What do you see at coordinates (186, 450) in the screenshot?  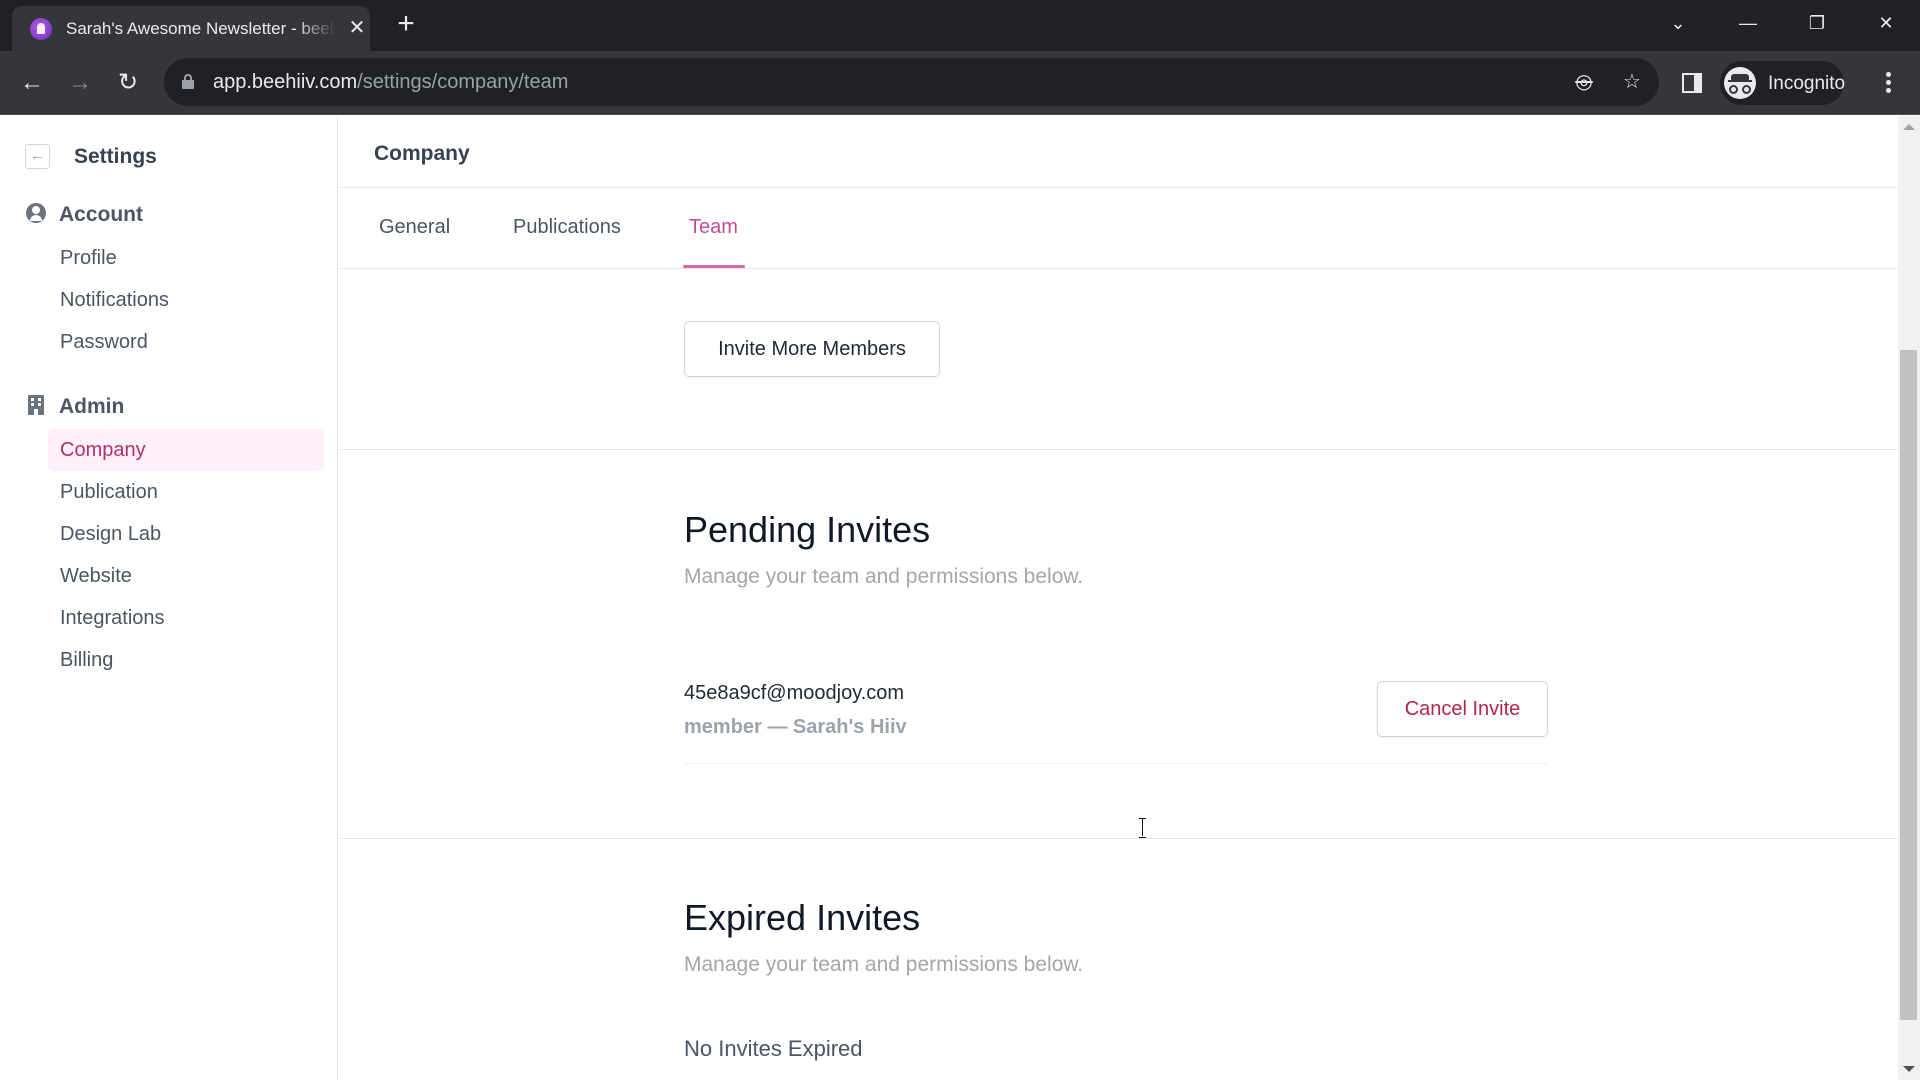 I see `sidebar-item-company: Company` at bounding box center [186, 450].